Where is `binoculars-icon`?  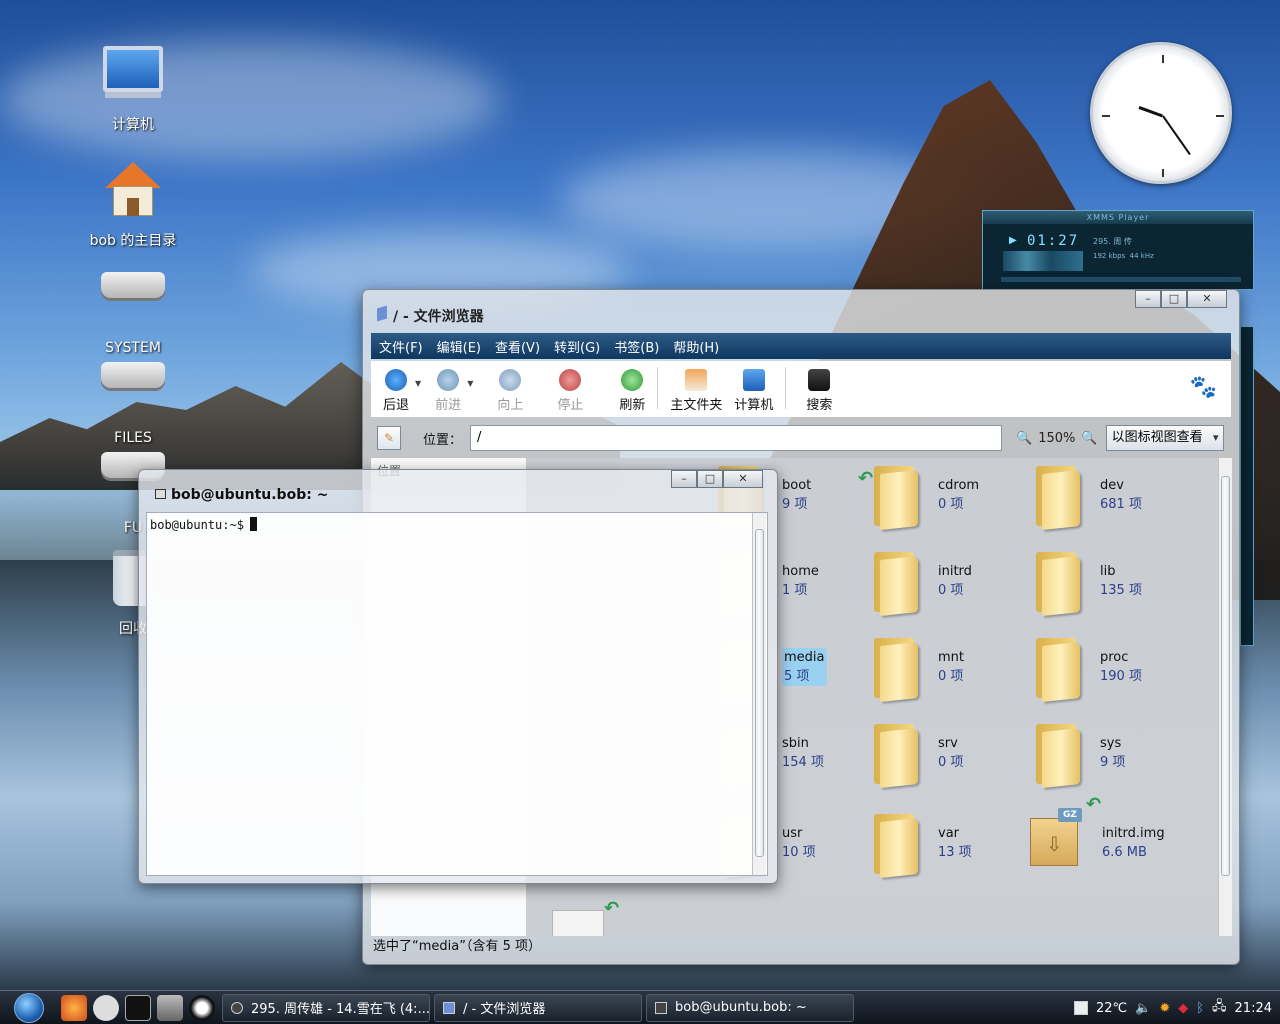 binoculars-icon is located at coordinates (819, 380).